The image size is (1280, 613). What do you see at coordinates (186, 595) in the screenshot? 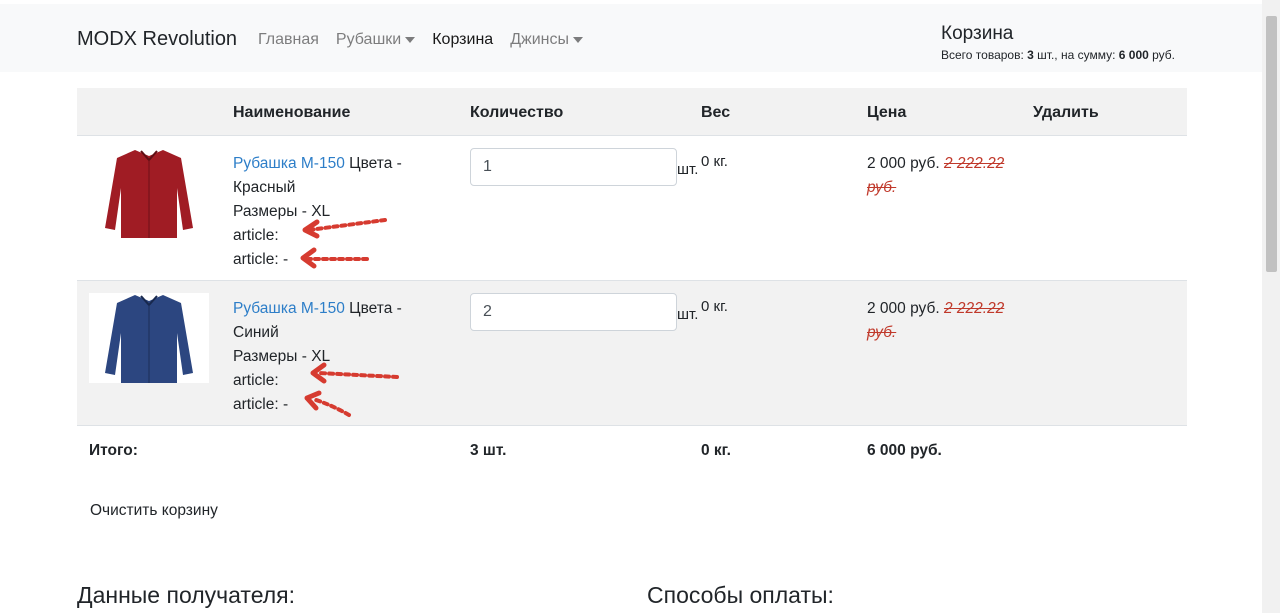
I see `recipient-section-title: Данные получателя:` at bounding box center [186, 595].